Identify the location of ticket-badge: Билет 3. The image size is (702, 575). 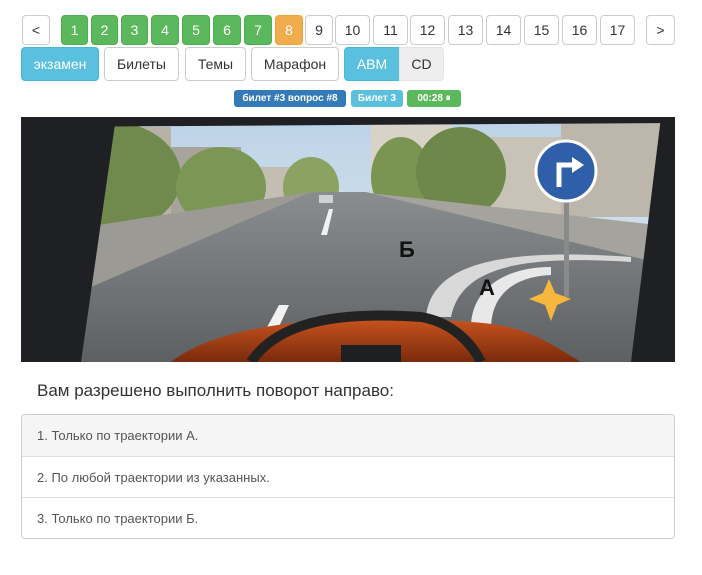
(377, 98).